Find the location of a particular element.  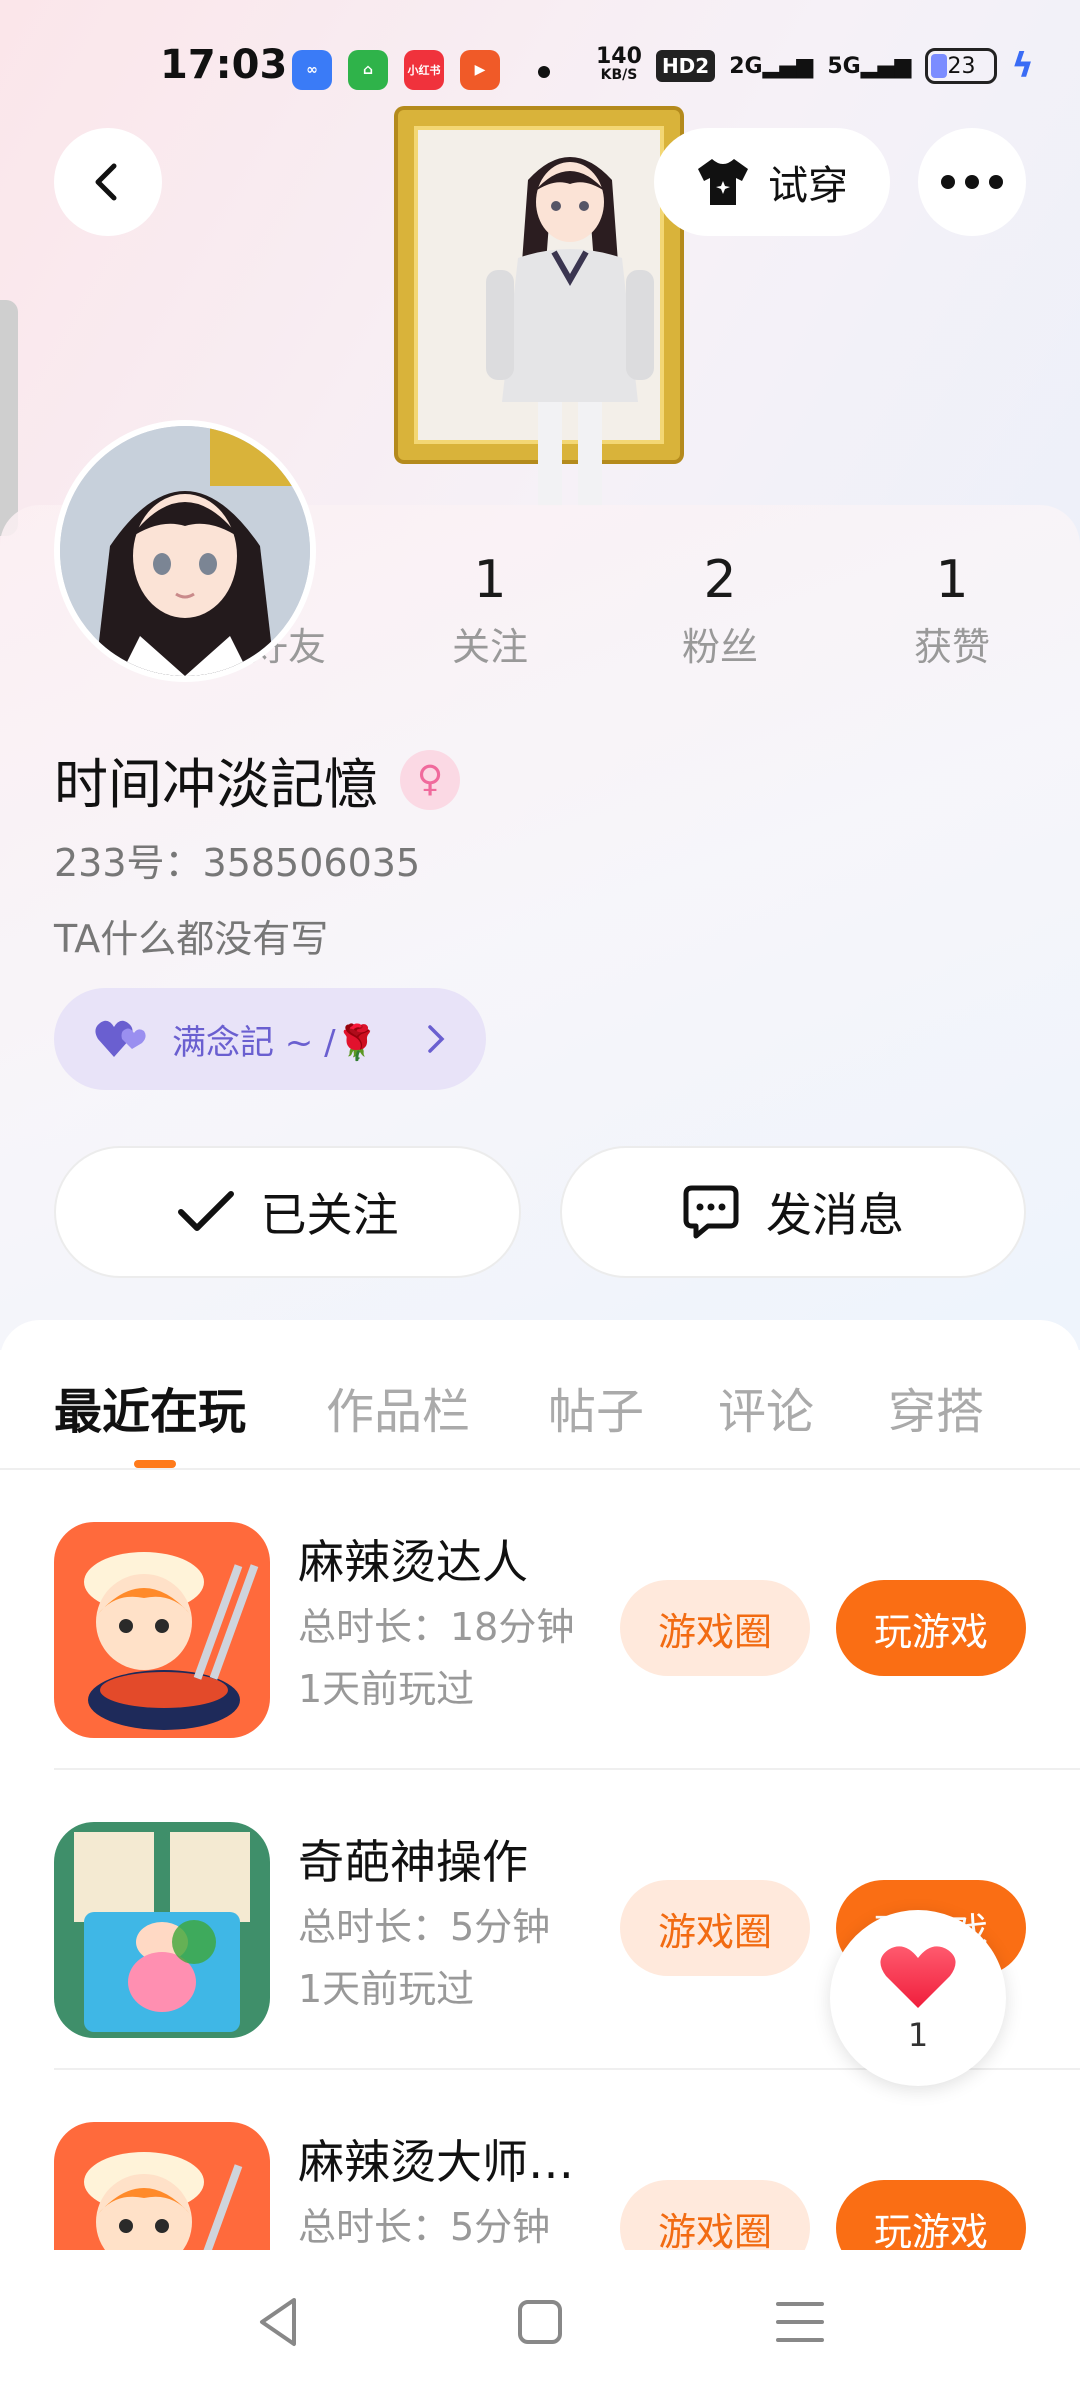

stat-following: 1 关注 is located at coordinates (490, 610).